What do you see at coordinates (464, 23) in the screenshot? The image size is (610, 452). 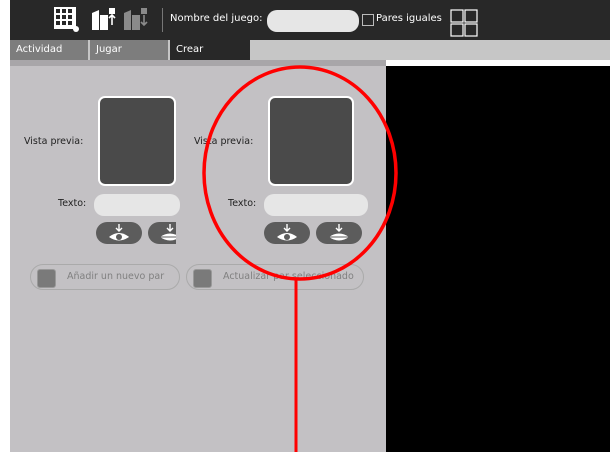 I see `layout-grid-icon` at bounding box center [464, 23].